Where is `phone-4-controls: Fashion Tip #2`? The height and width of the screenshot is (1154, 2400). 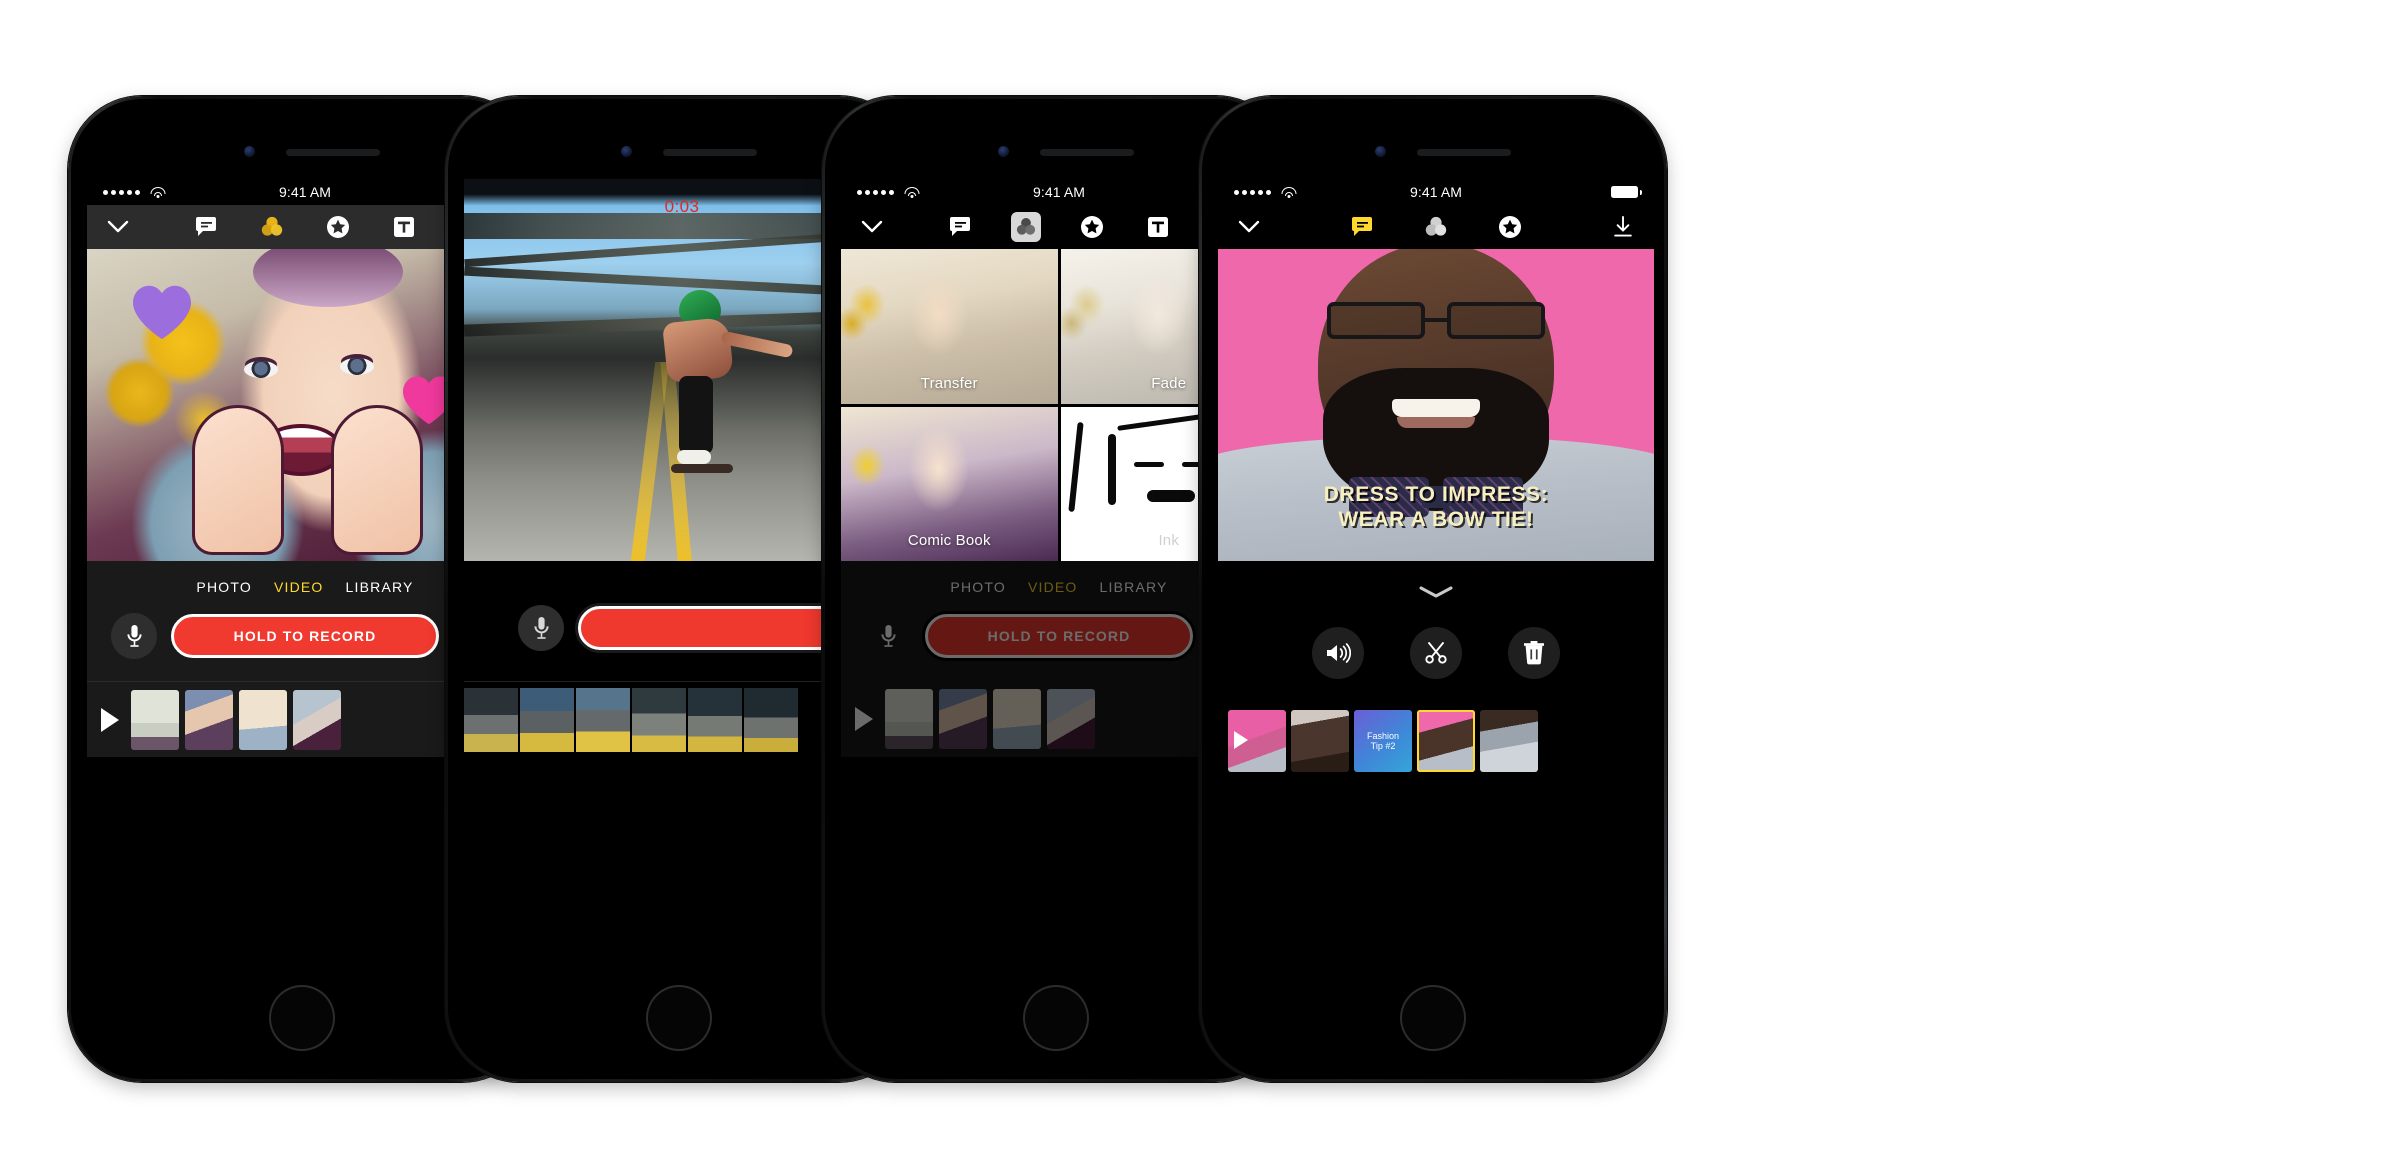
phone-4-controls: Fashion Tip #2 is located at coordinates (1436, 670).